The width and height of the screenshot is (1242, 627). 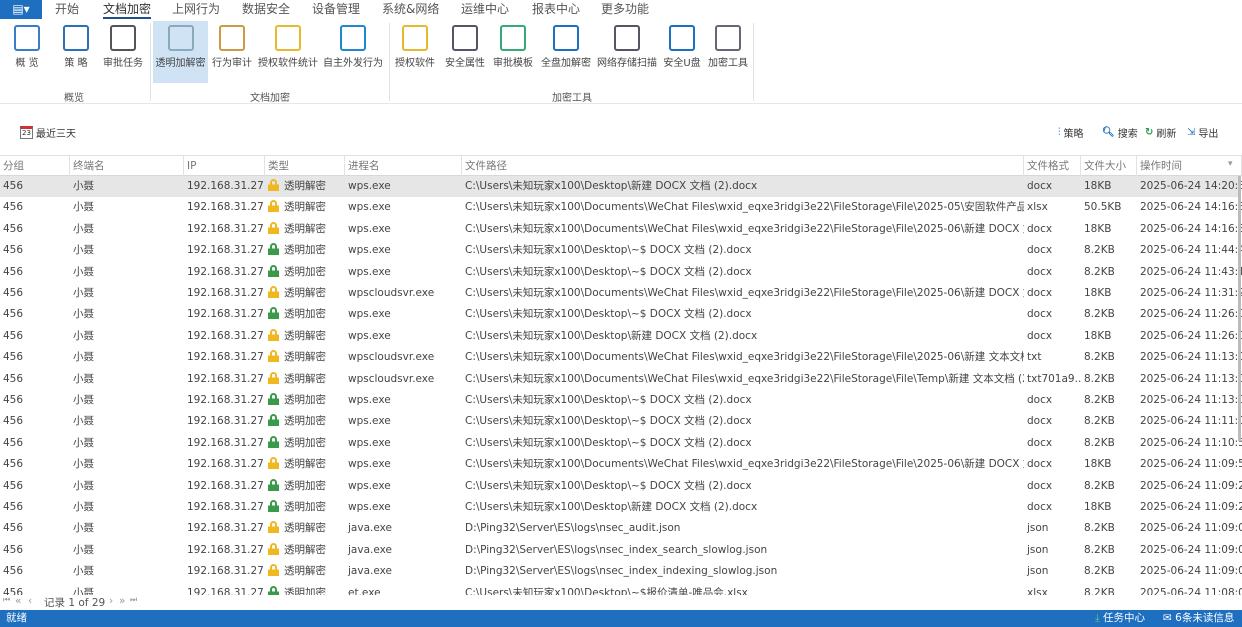 What do you see at coordinates (1191, 250) in the screenshot?
I see `cell-op-time: 2025-06-24 11:44:43` at bounding box center [1191, 250].